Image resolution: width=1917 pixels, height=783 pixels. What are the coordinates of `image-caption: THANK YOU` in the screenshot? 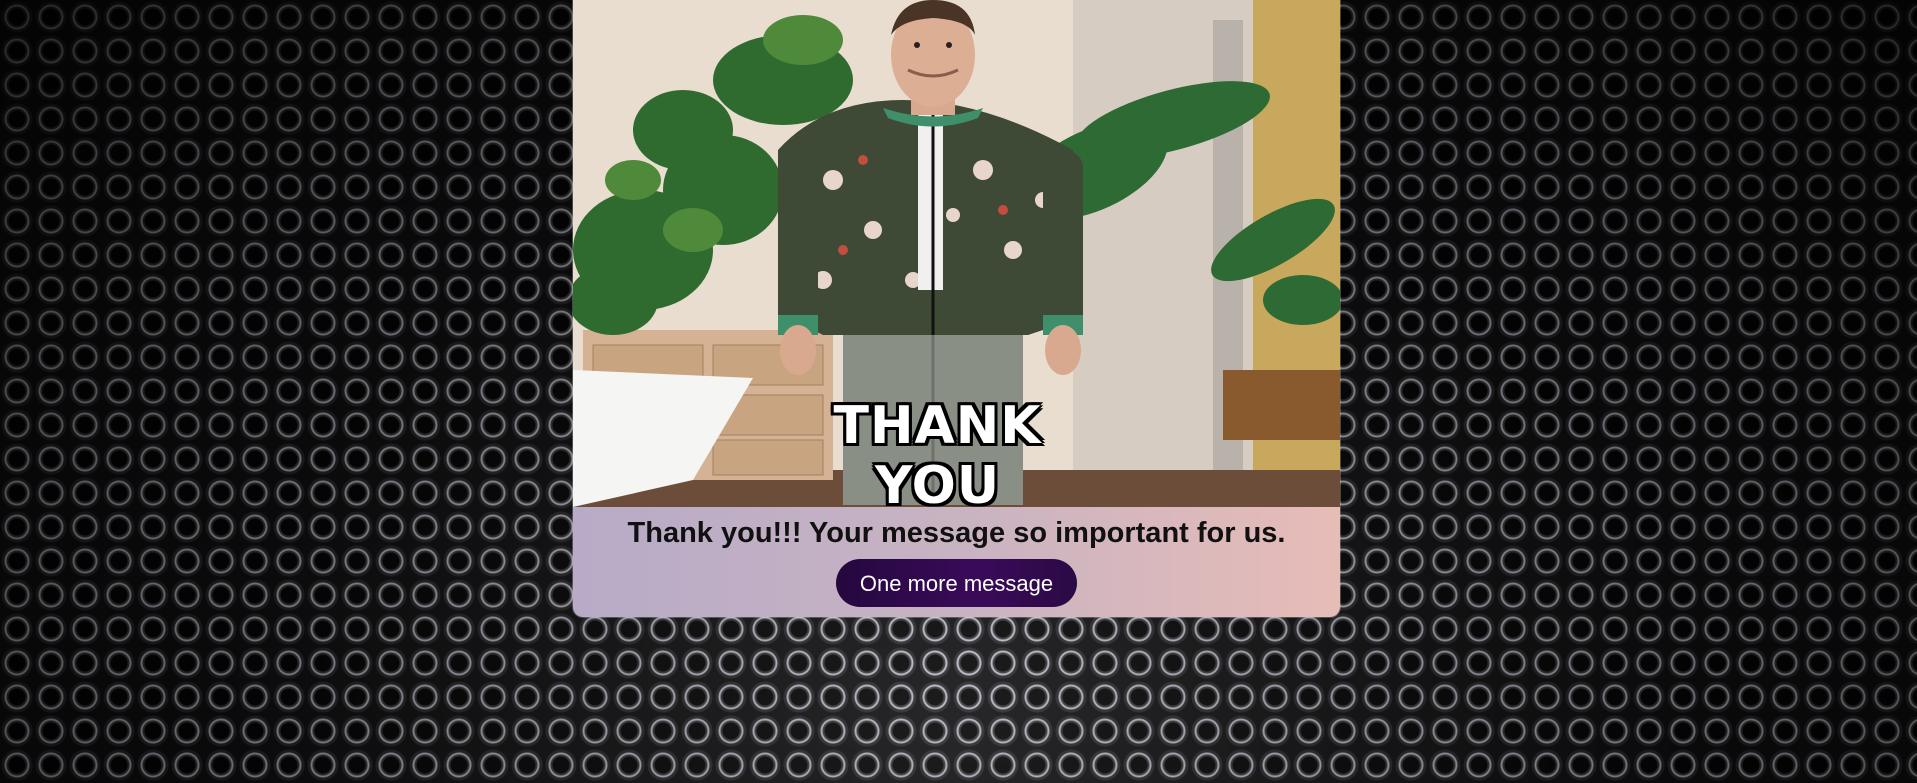 It's located at (937, 451).